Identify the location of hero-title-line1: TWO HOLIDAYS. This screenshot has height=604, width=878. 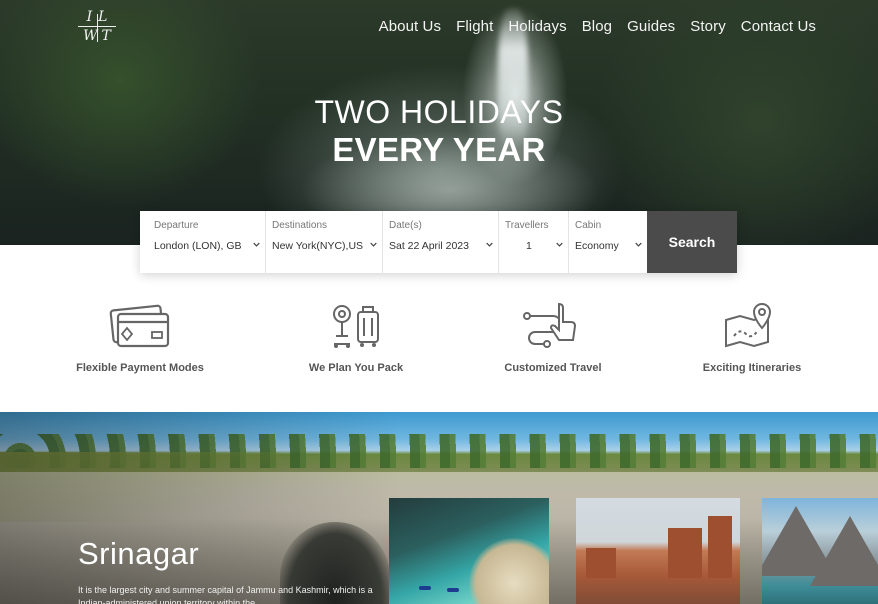
(439, 112).